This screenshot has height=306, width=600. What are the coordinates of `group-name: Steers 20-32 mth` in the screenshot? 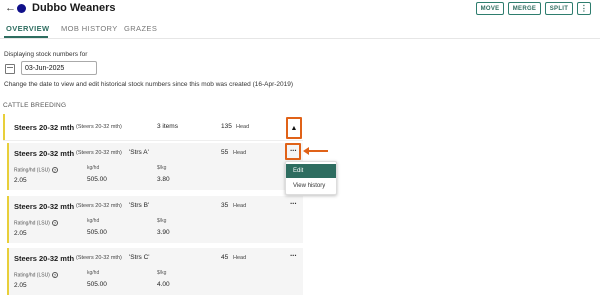 It's located at (44, 127).